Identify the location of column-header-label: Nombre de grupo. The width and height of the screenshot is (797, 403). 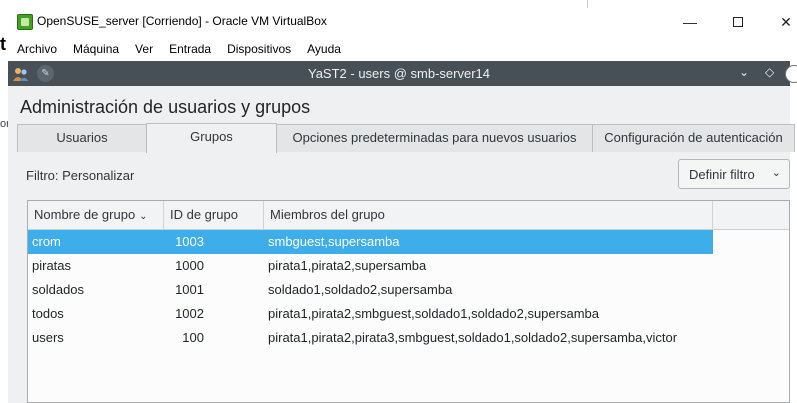
(85, 214).